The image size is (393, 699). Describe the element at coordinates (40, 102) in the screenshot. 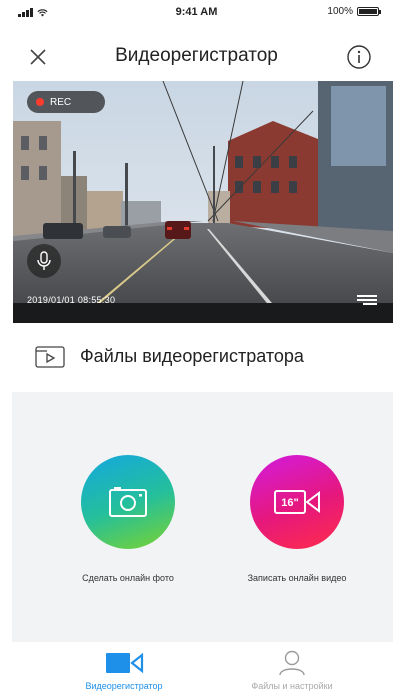

I see `rec-dot-icon` at that location.